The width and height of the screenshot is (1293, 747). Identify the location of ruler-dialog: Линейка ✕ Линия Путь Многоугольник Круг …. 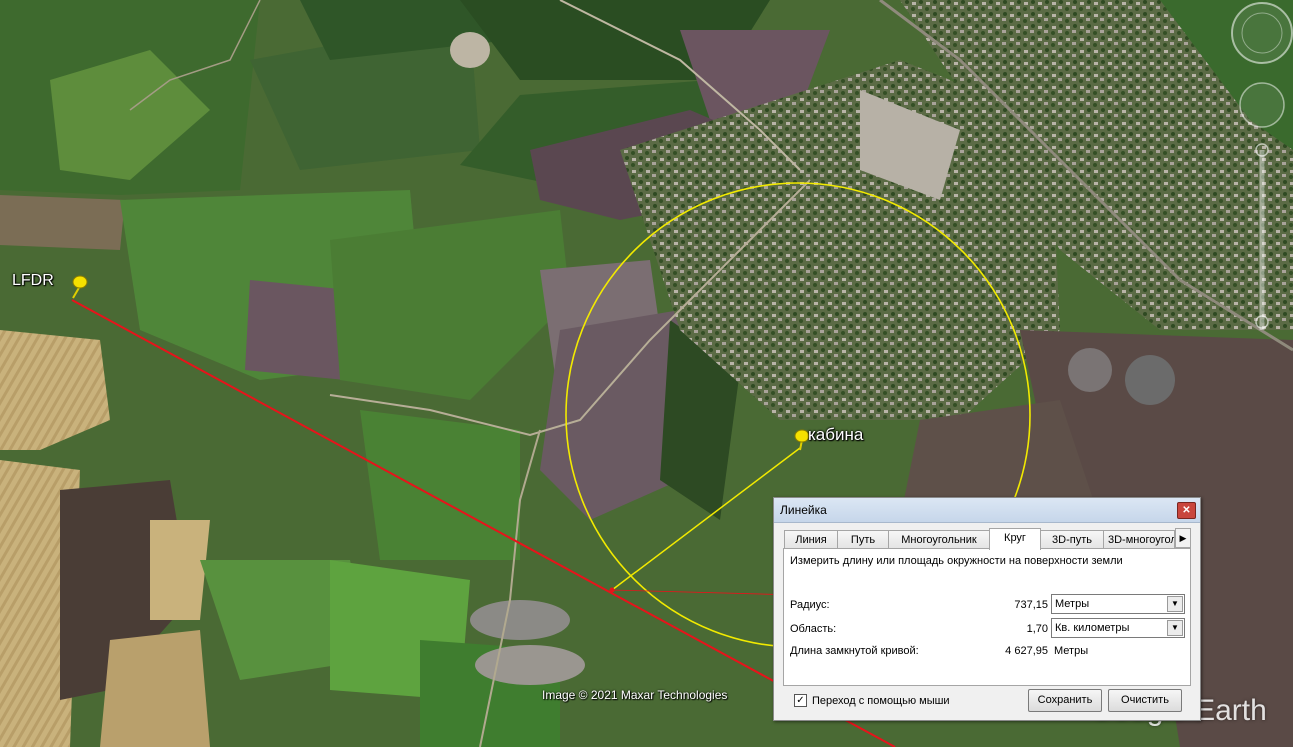
(987, 609).